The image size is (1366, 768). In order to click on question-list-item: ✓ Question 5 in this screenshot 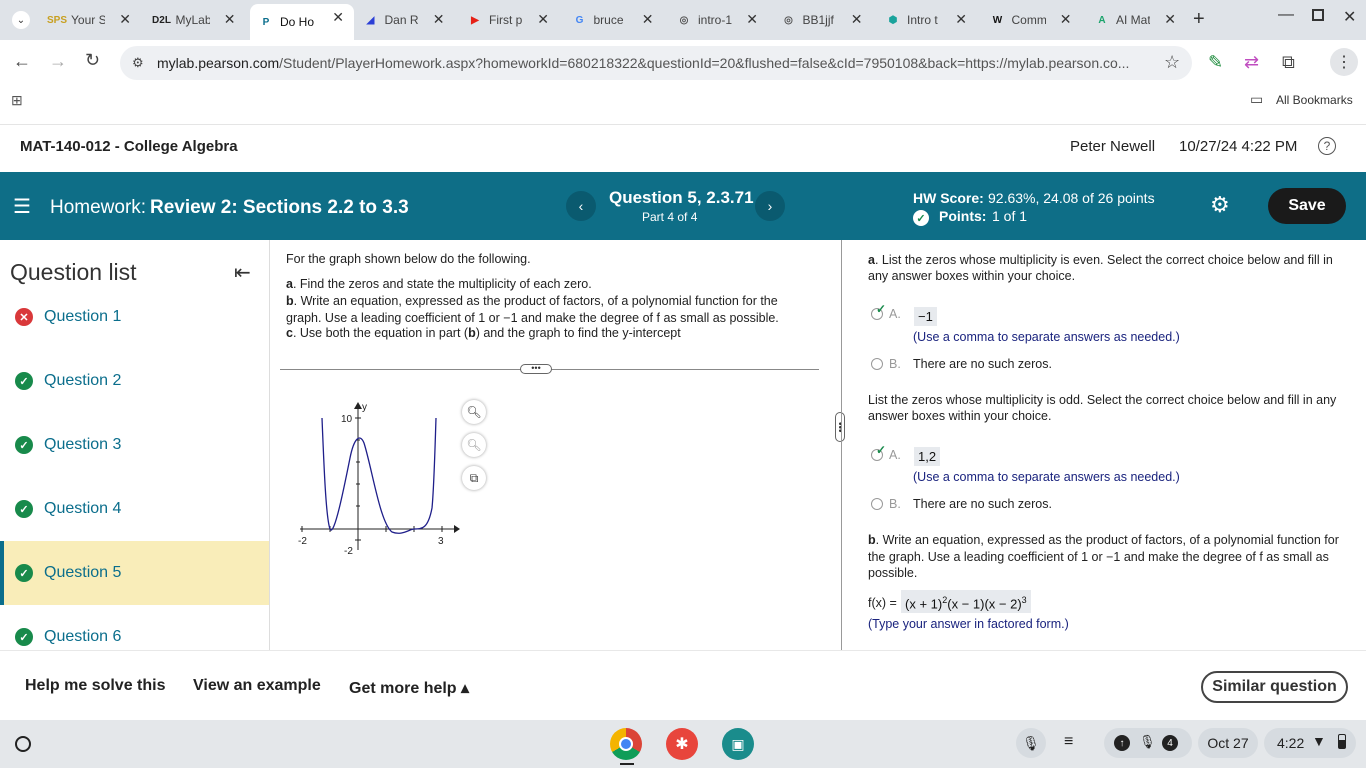, I will do `click(134, 573)`.